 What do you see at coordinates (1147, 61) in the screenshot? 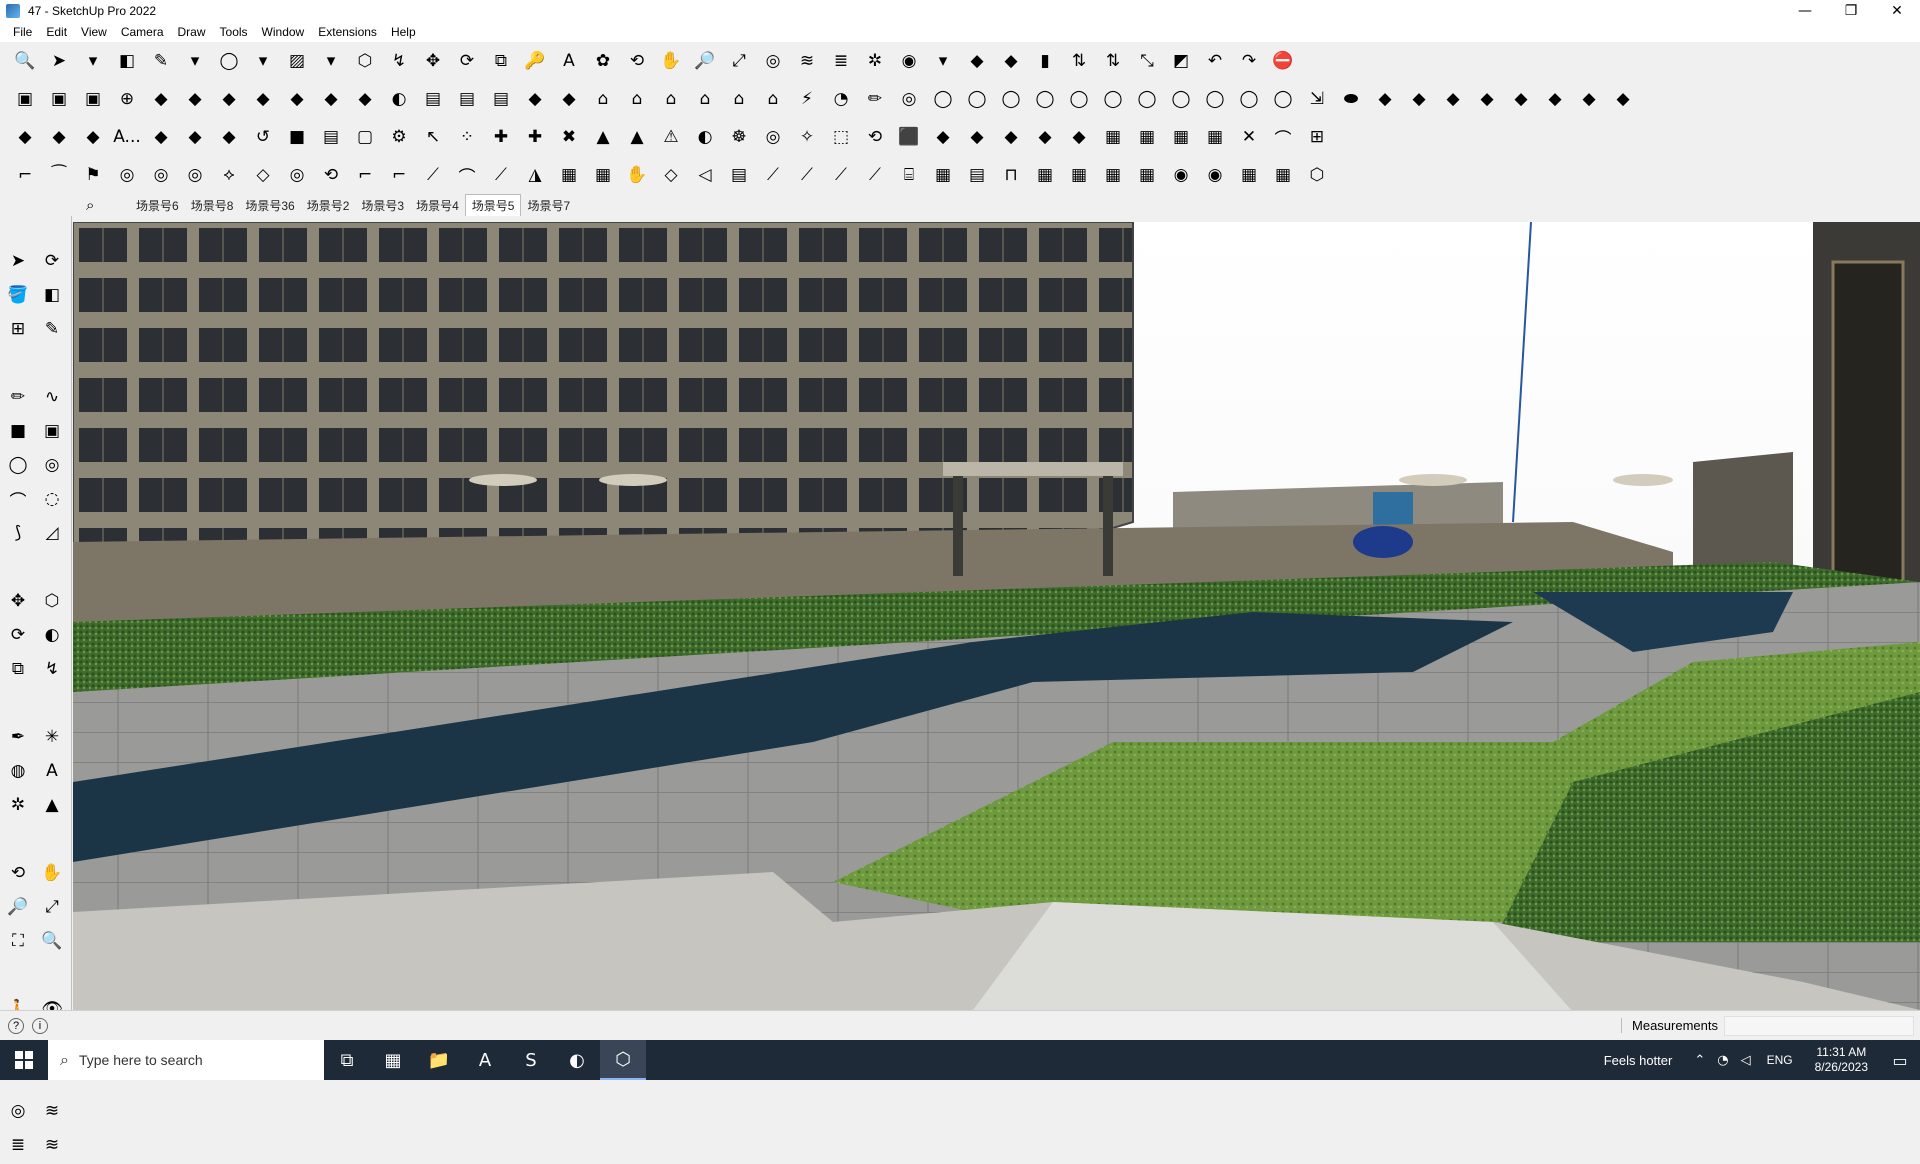
I see `toolbar-tool-icon: ⤡` at bounding box center [1147, 61].